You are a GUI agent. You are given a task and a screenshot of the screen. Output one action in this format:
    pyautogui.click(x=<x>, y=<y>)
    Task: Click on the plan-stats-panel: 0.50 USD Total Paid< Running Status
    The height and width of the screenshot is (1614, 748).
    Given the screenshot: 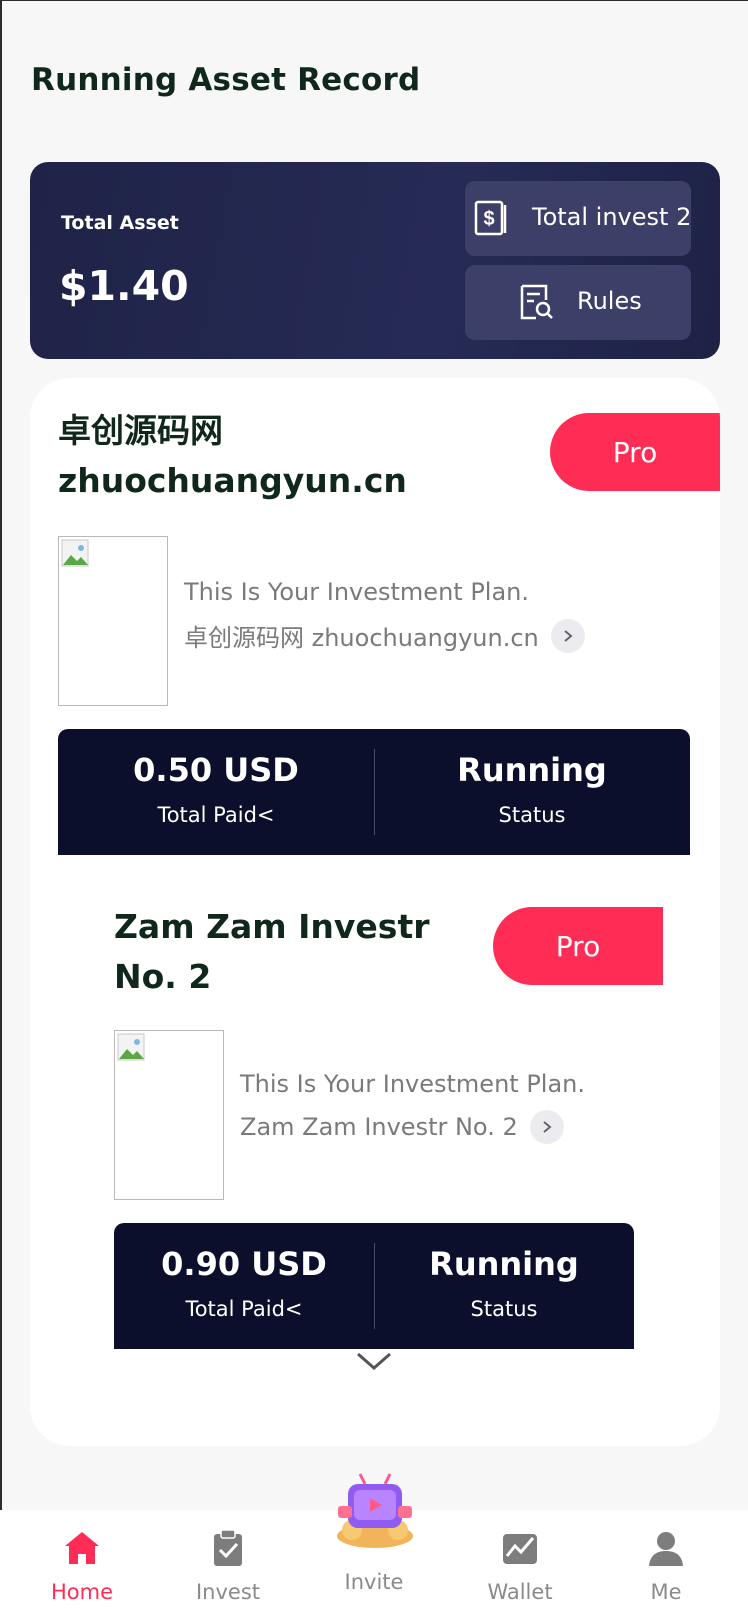 What is the action you would take?
    pyautogui.click(x=374, y=792)
    